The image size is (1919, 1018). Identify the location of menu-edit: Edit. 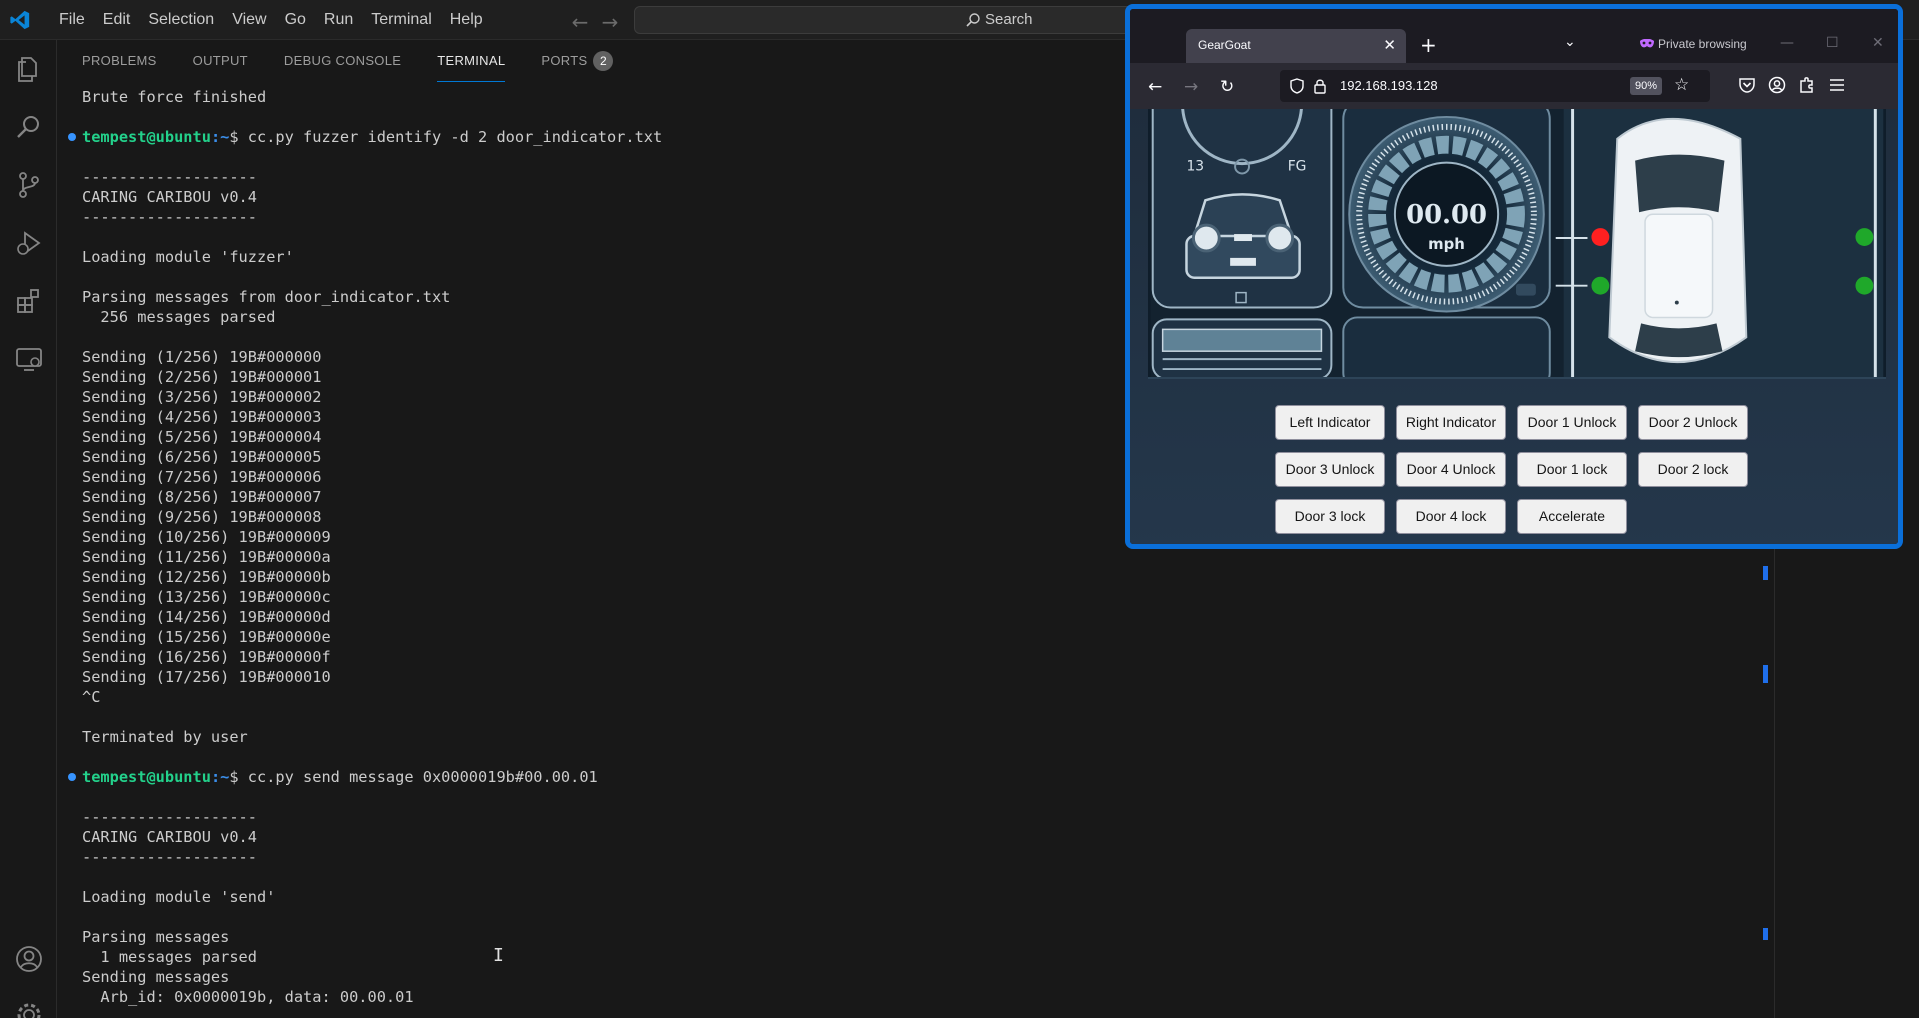
(117, 20).